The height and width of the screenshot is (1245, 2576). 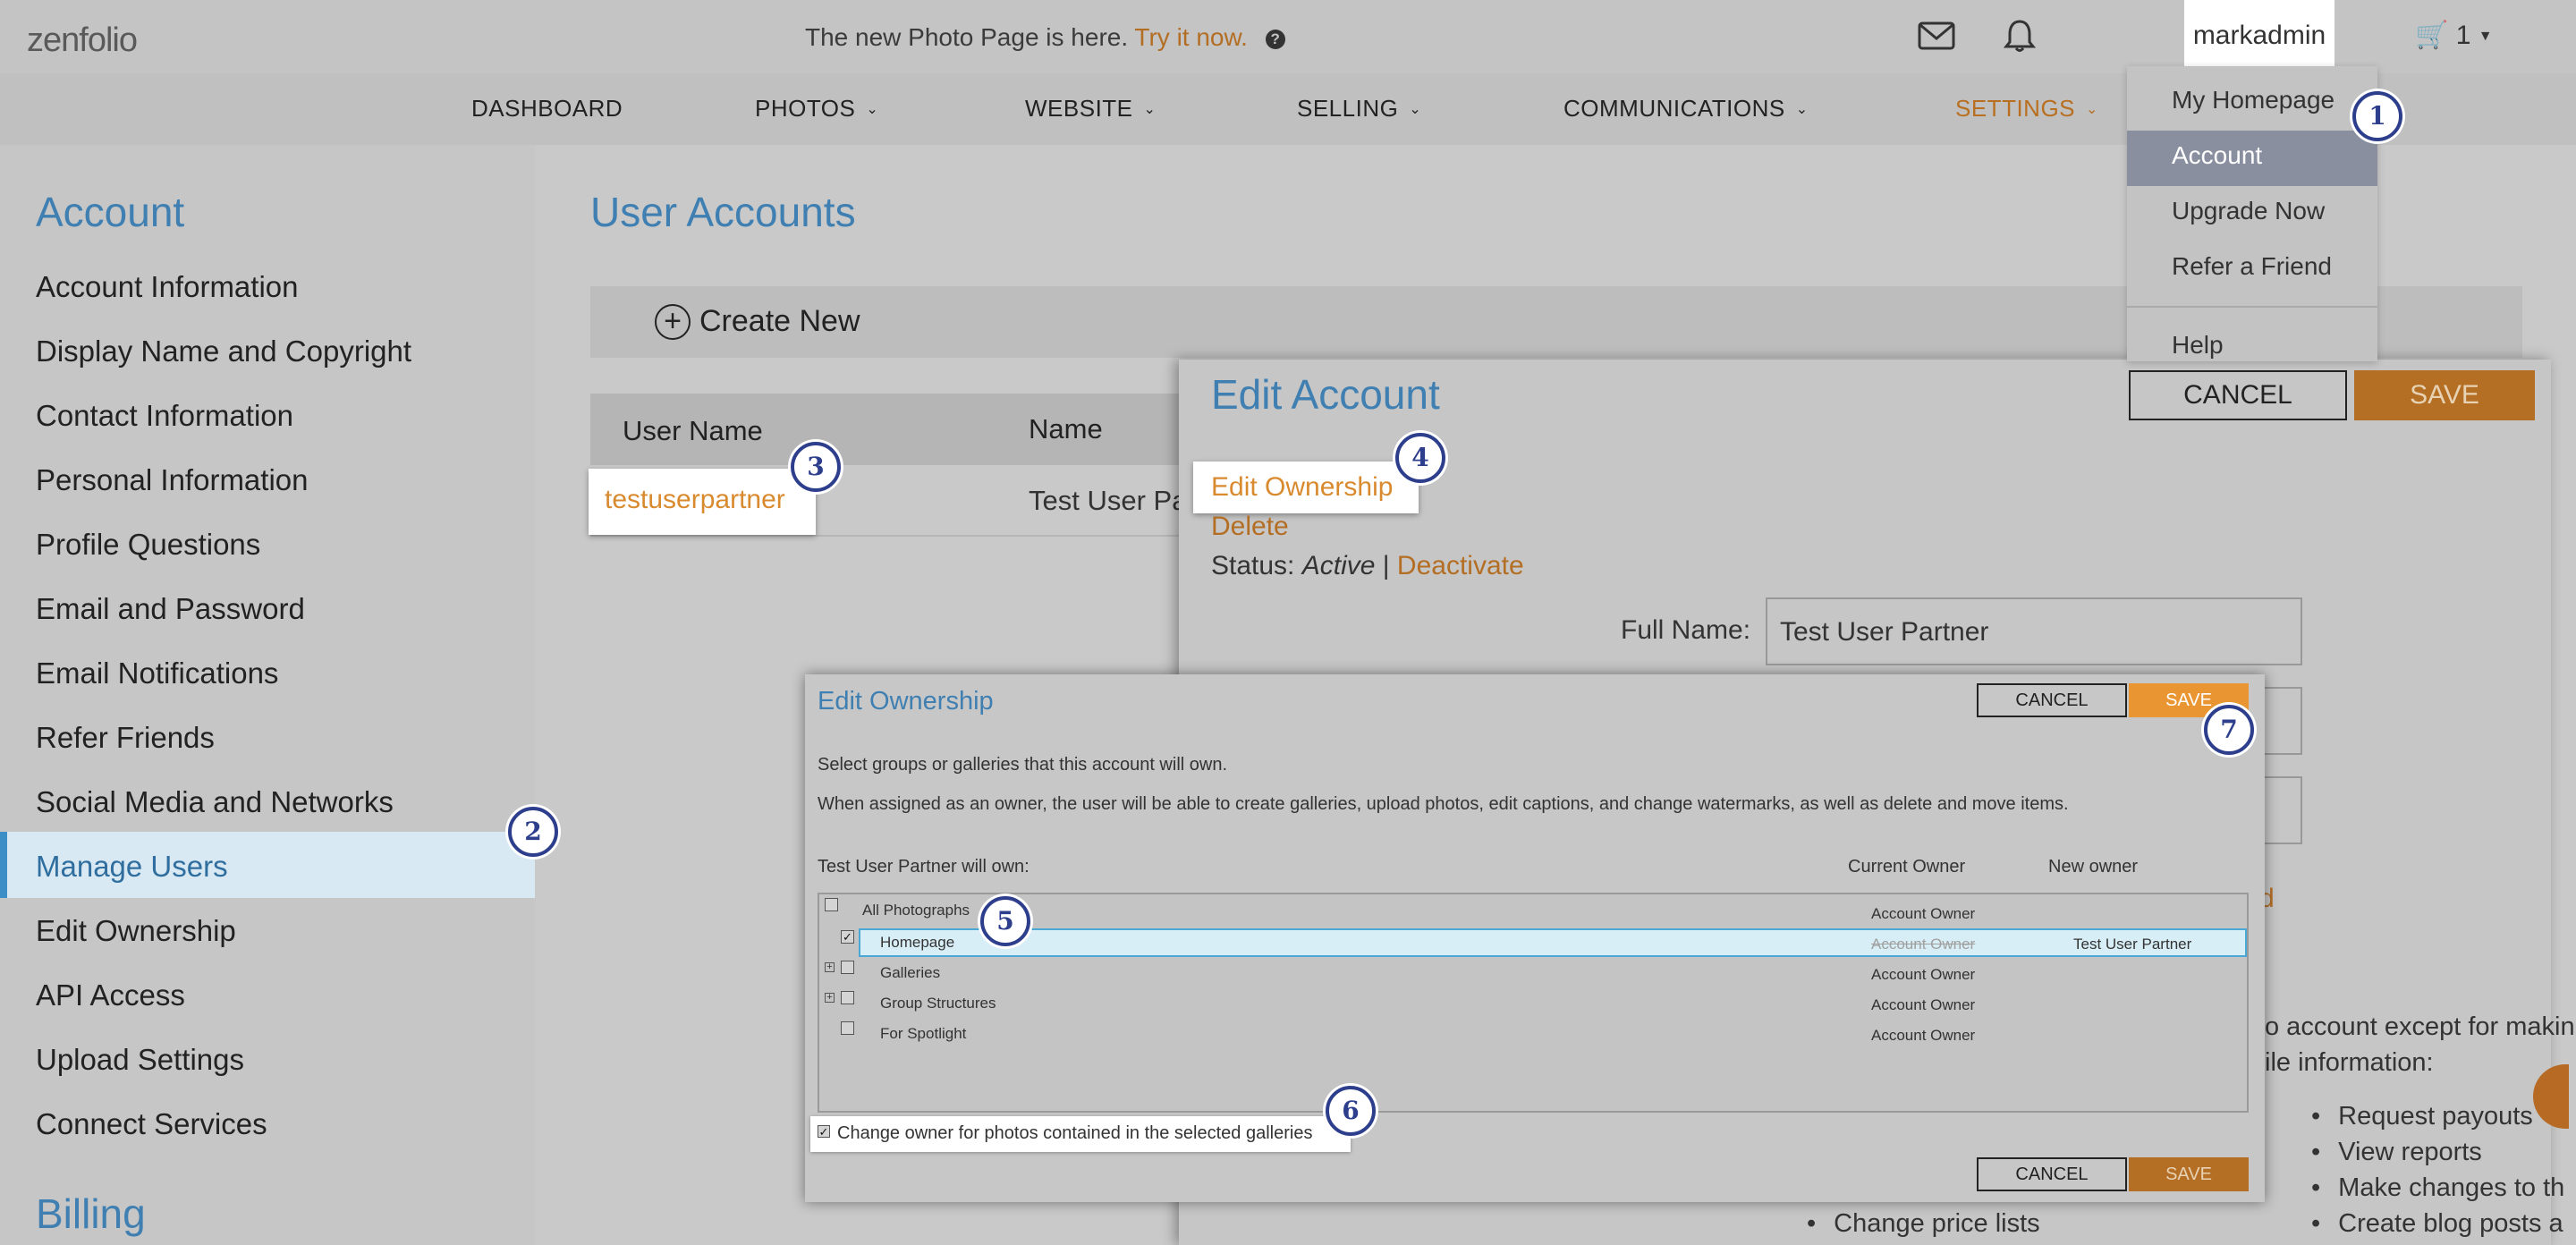 I want to click on delete-link: Delete, so click(x=1250, y=527).